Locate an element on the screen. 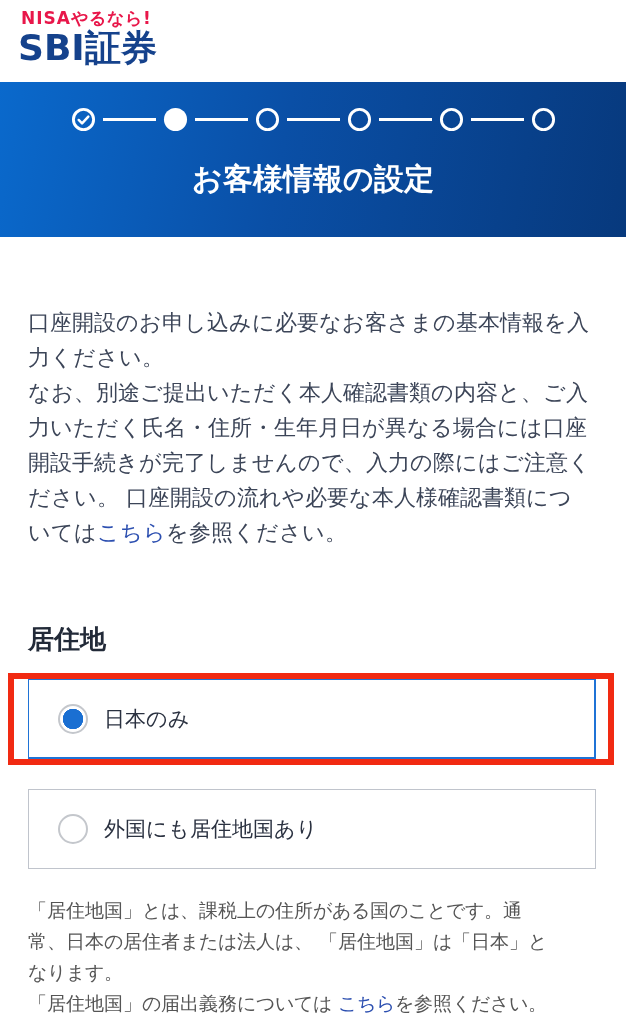 The height and width of the screenshot is (1024, 626). section-heading: 居住地 is located at coordinates (67, 639).